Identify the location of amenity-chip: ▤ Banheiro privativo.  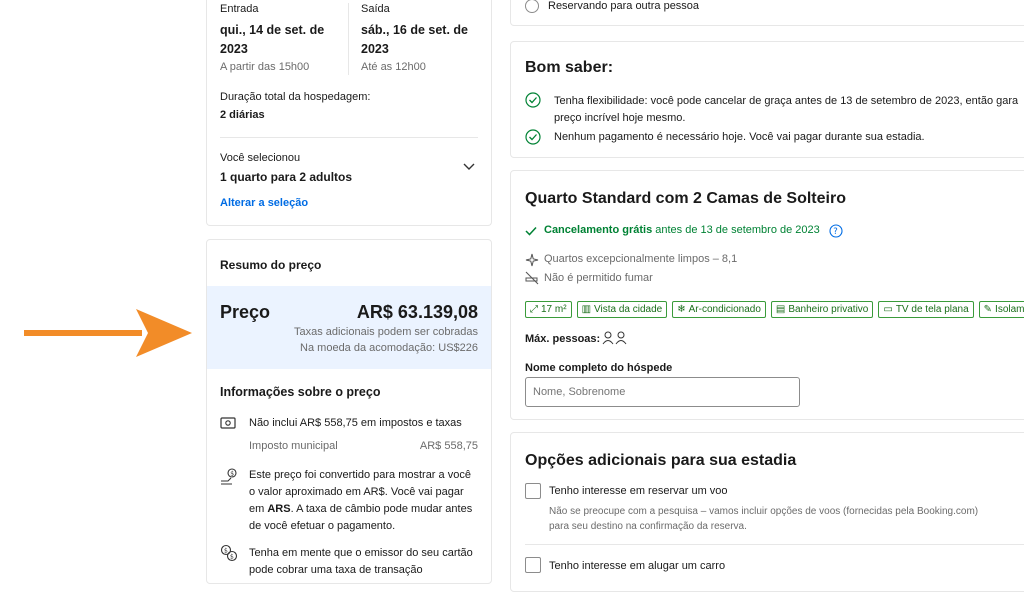
(822, 309).